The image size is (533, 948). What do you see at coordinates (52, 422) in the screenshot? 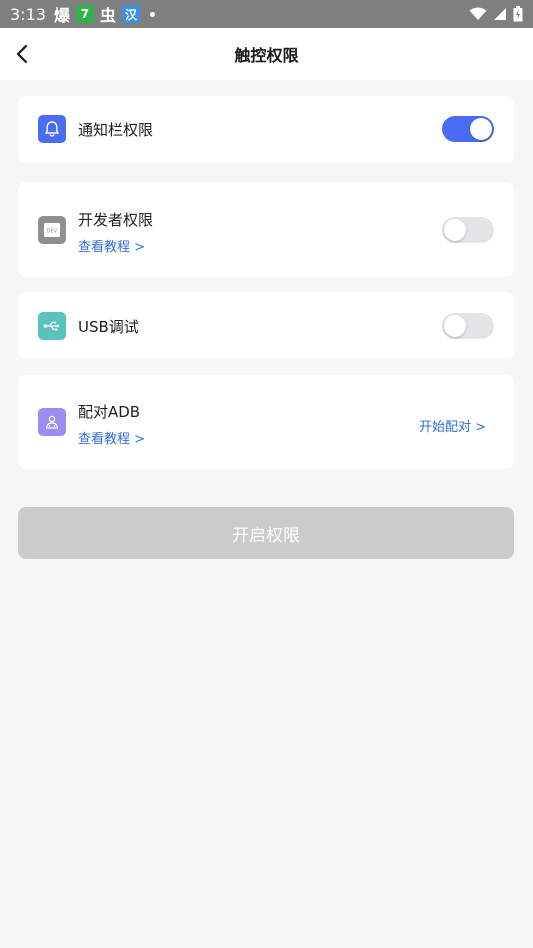
I see `person-pair-icon` at bounding box center [52, 422].